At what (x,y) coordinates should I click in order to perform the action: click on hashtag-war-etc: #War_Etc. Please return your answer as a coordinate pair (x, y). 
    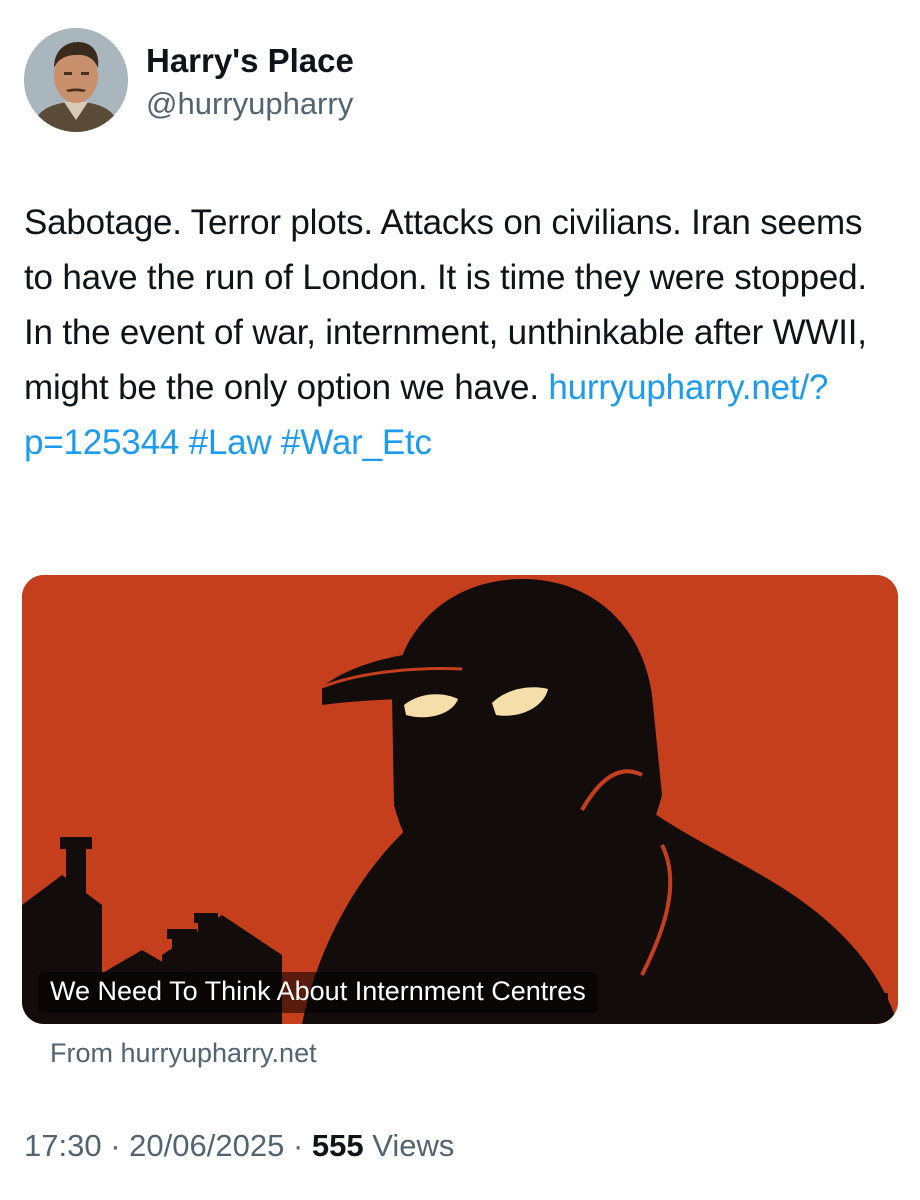
    Looking at the image, I should click on (356, 442).